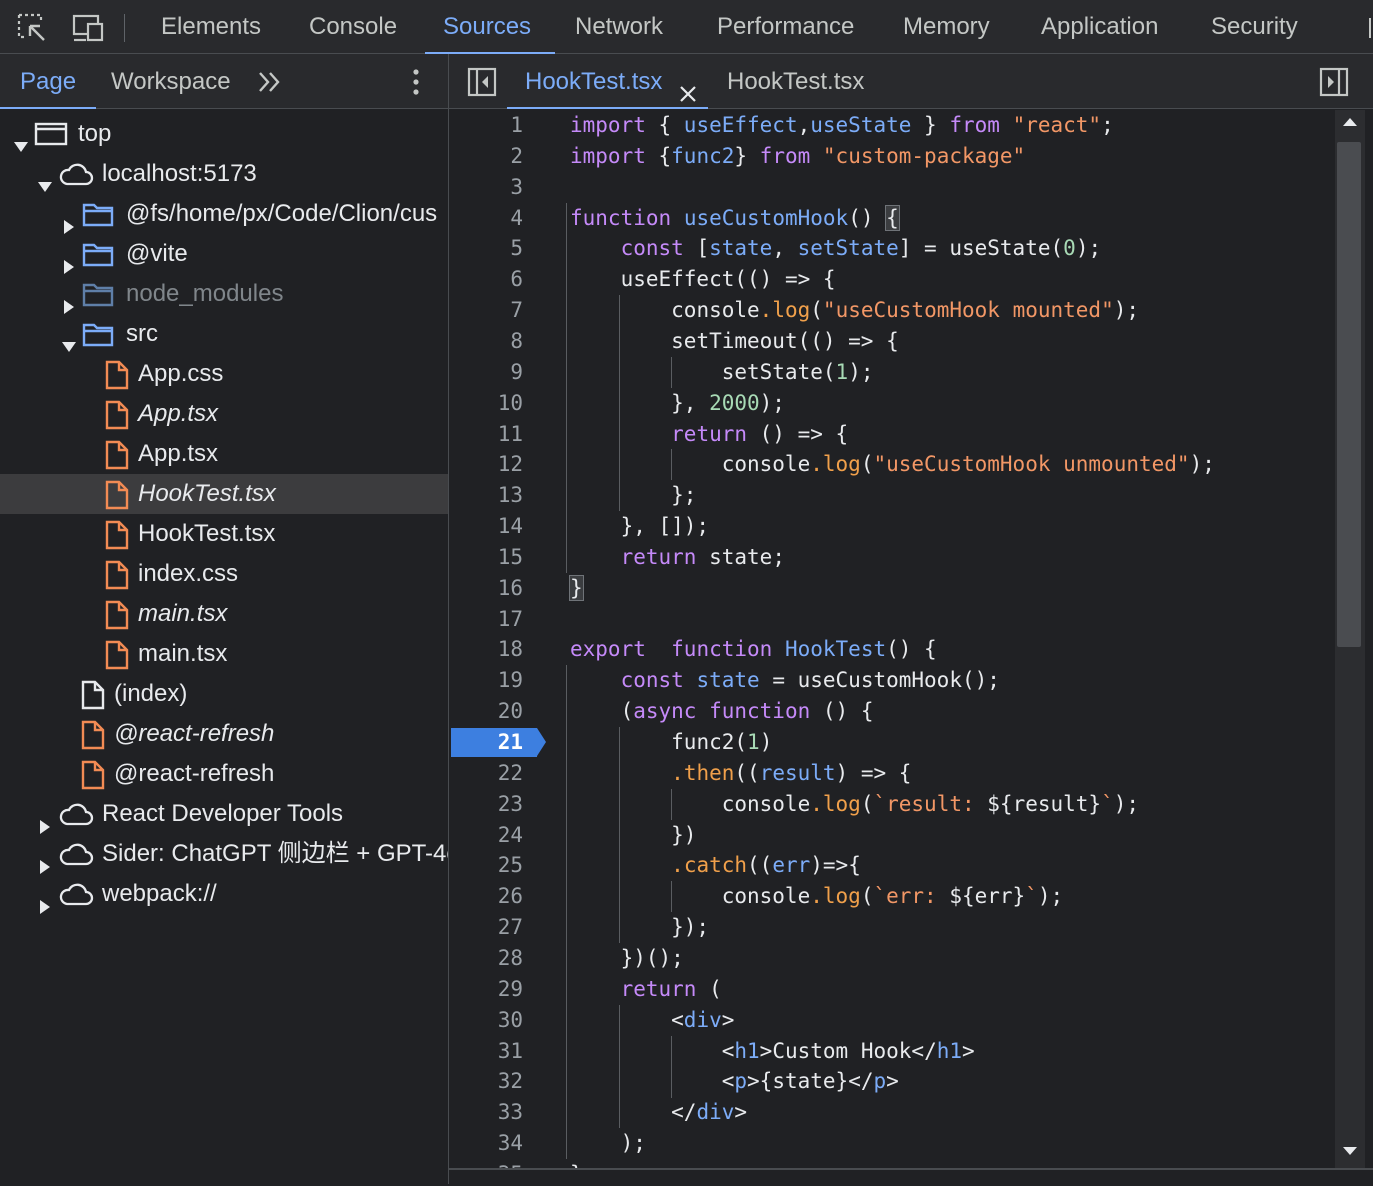 The height and width of the screenshot is (1186, 1373). Describe the element at coordinates (892, 649) in the screenshot. I see `code-line: 18 export function HookTest() {` at that location.